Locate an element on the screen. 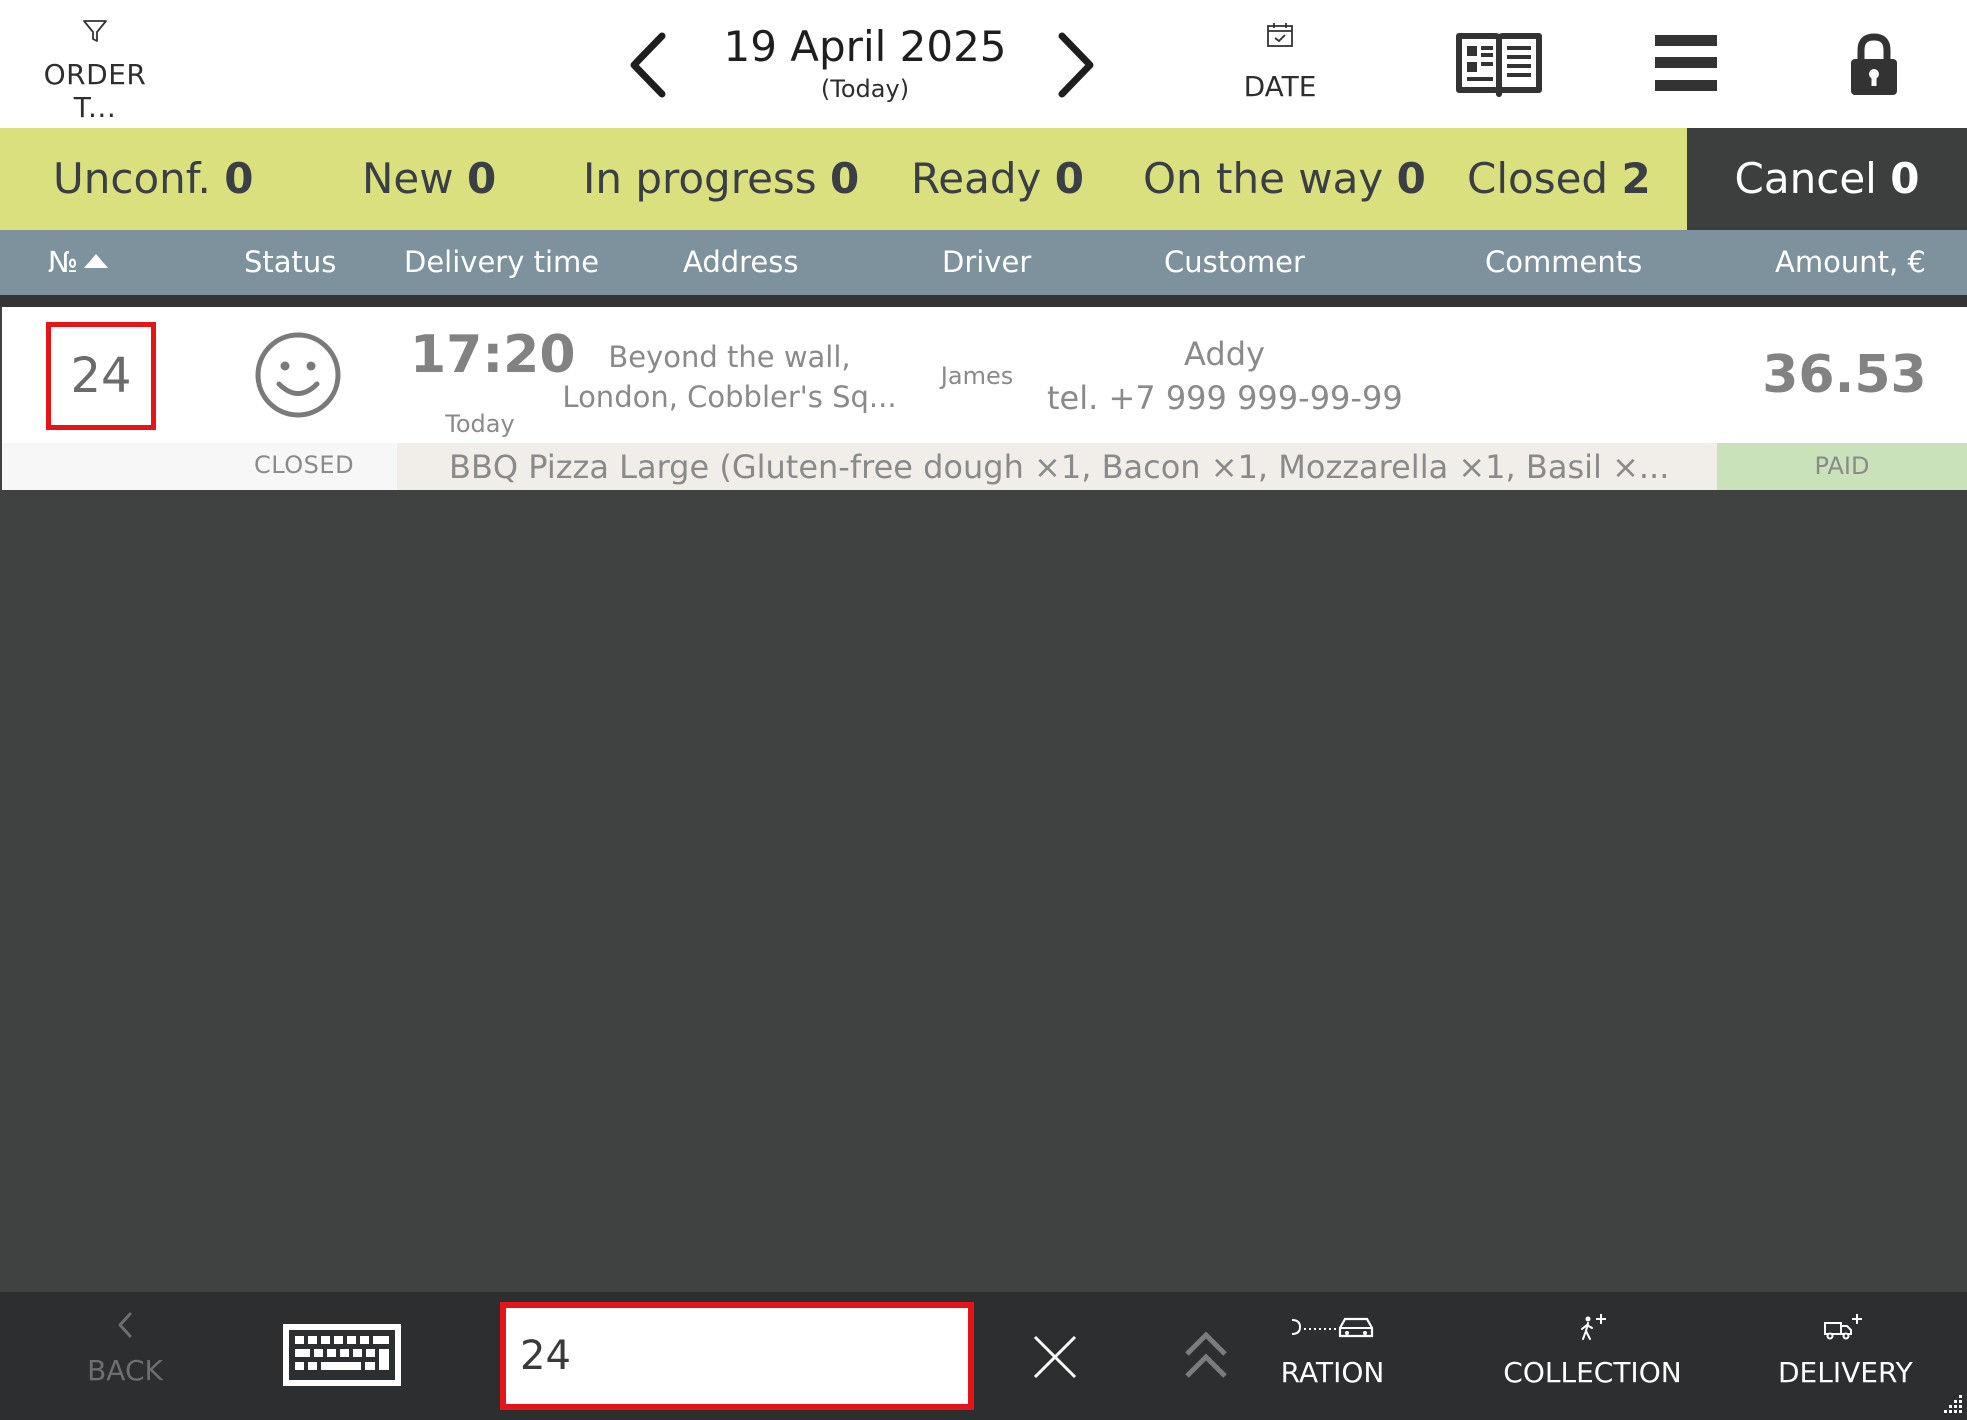 This screenshot has width=1967, height=1420. top-bar: ORDER T... 19 April 2025 (Today) DATE is located at coordinates (983, 64).